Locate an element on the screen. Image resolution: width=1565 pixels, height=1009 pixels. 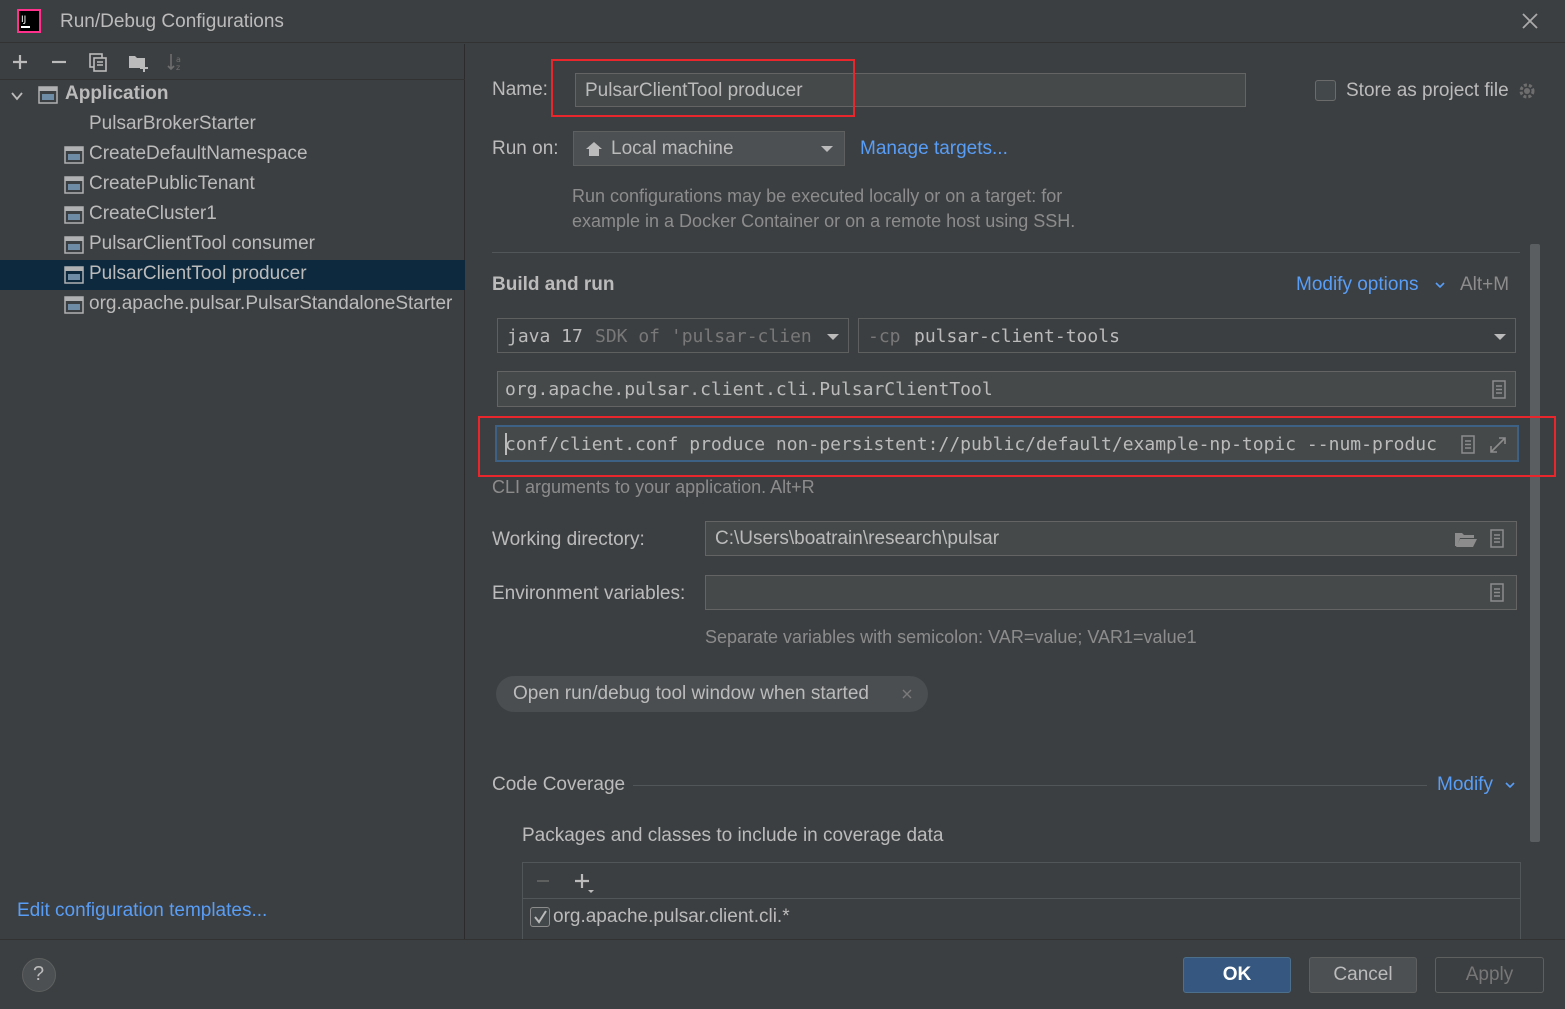
tree-item-create-cluster1: CreateCluster1 is located at coordinates (232, 215).